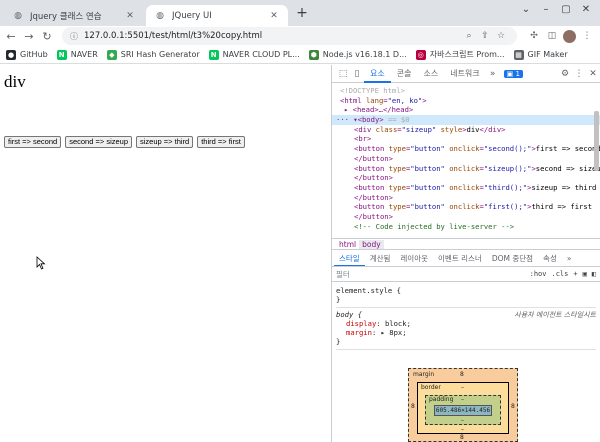 This screenshot has width=600, height=442. What do you see at coordinates (11, 36) in the screenshot?
I see `back-arrow-icon: ←` at bounding box center [11, 36].